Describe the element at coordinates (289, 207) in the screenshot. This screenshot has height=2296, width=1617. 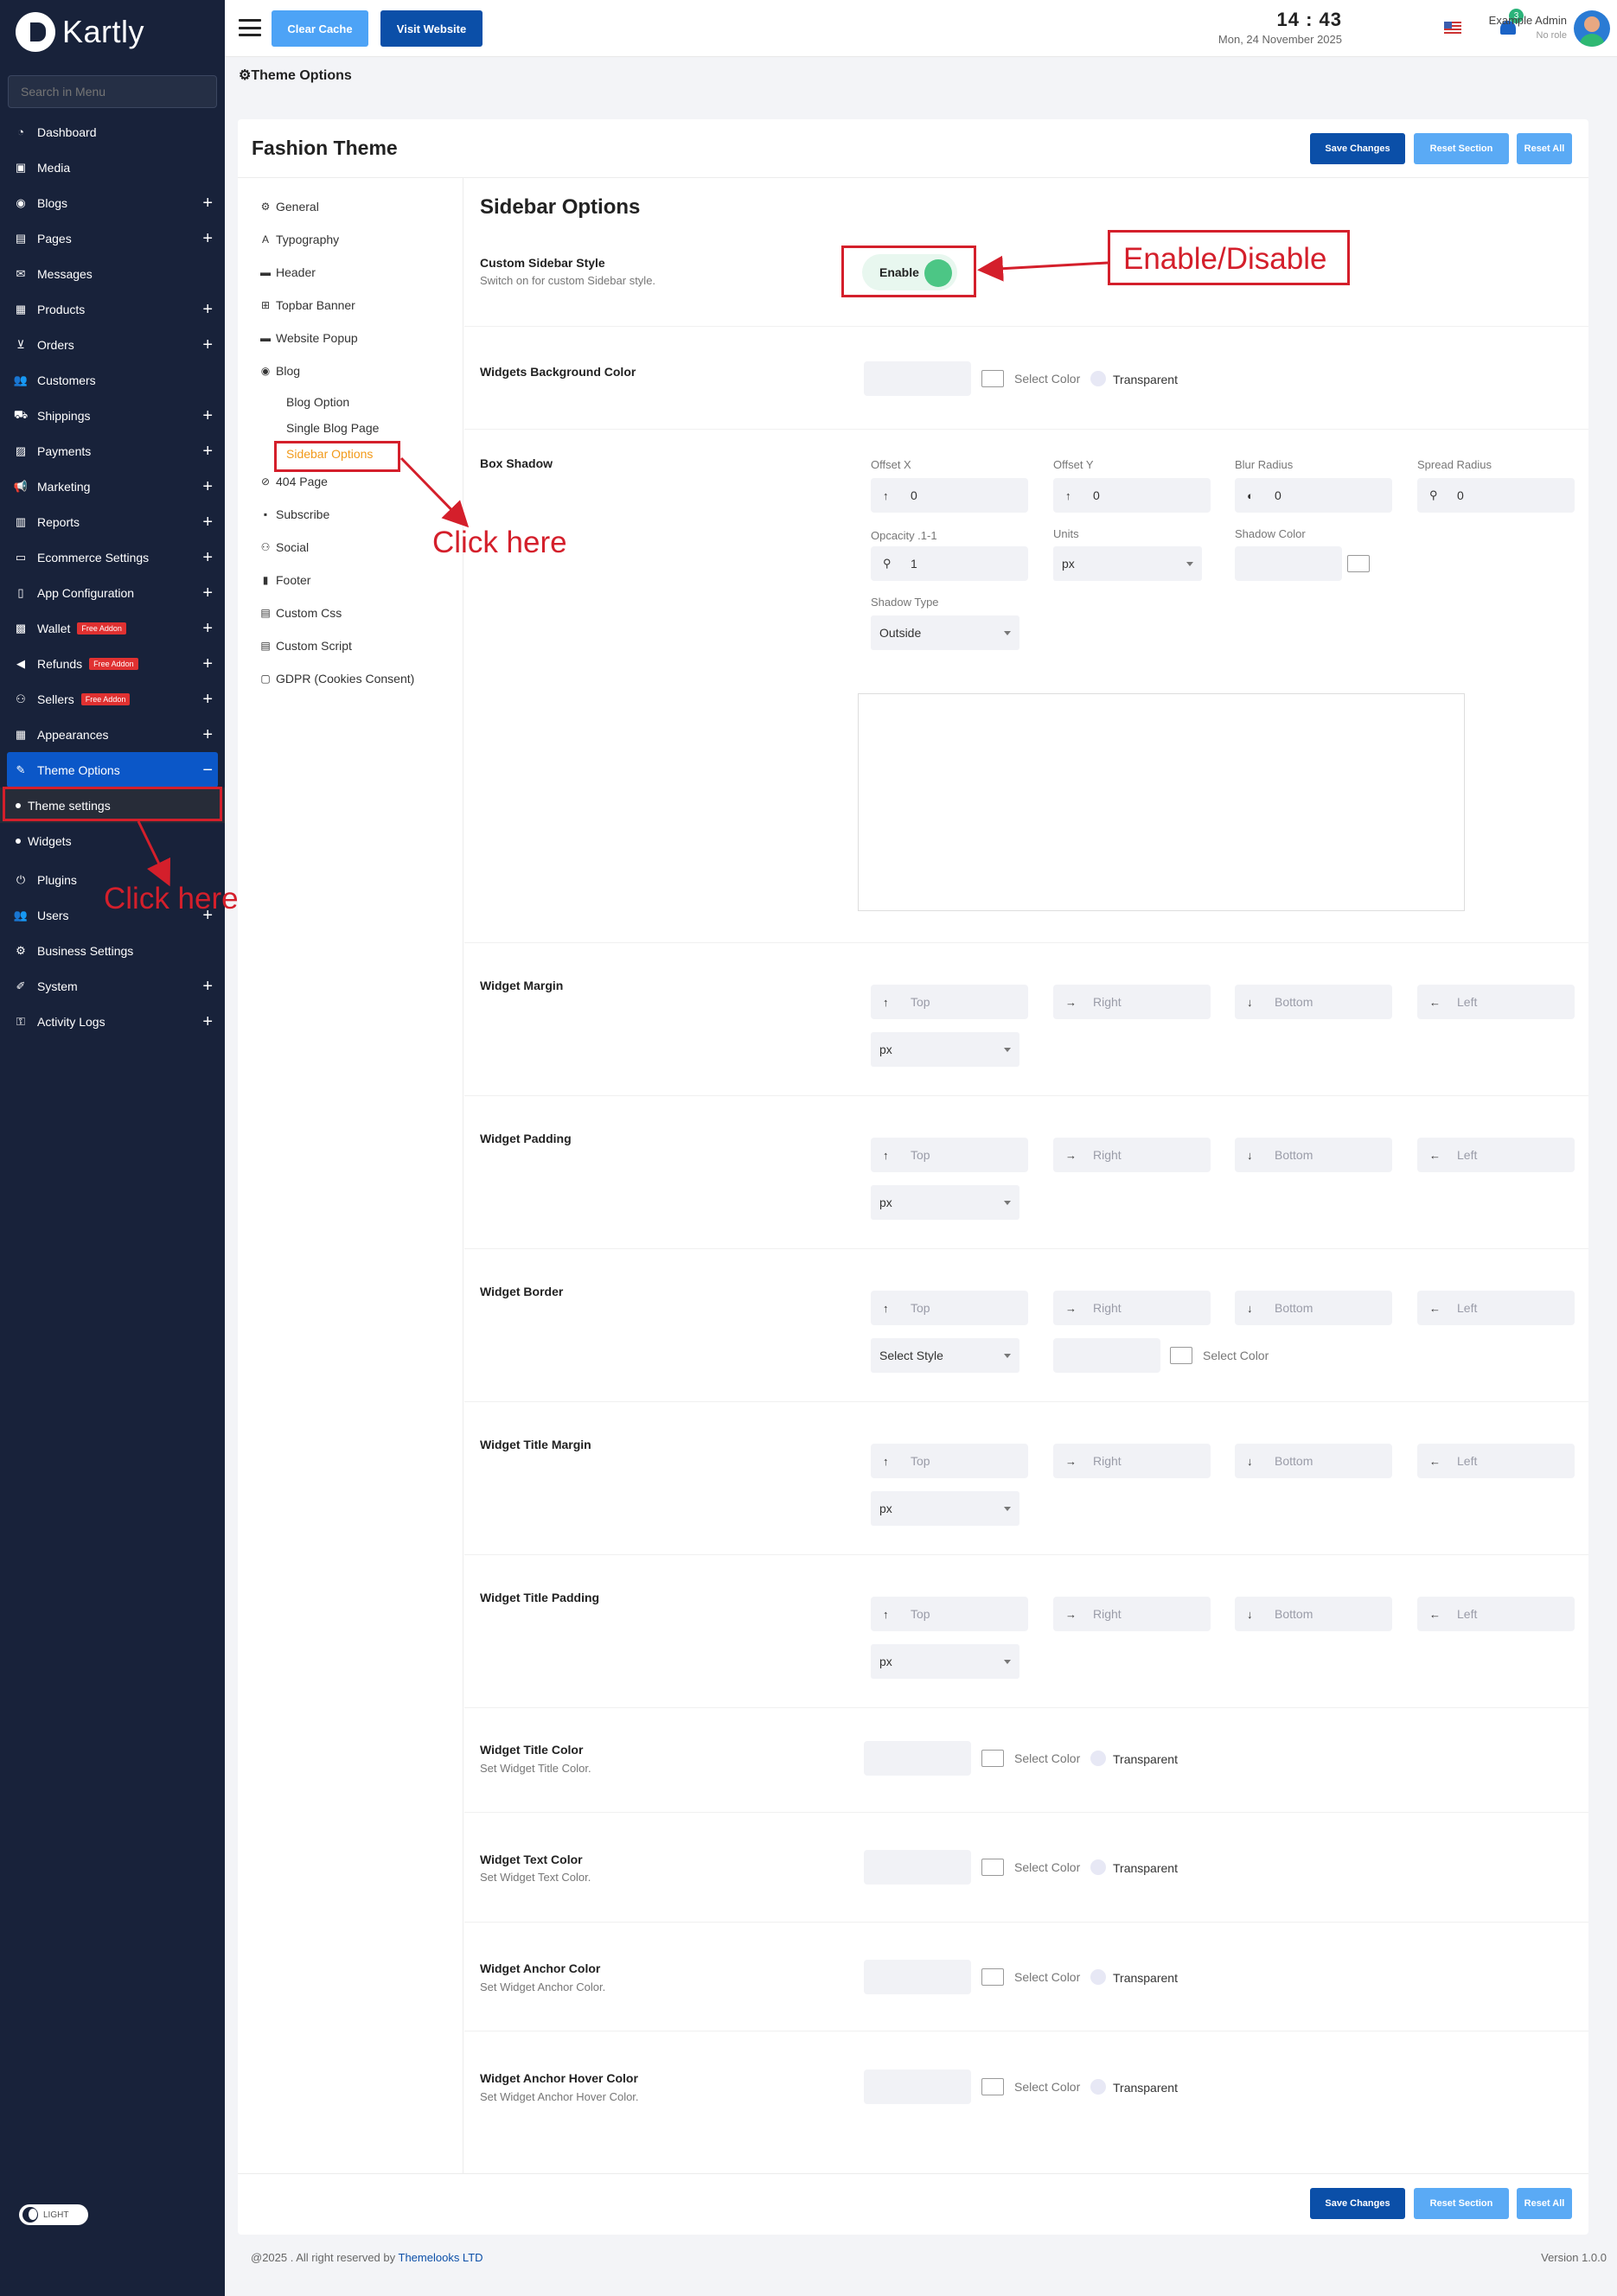
I see `menu-item-general: ⚙ General` at that location.